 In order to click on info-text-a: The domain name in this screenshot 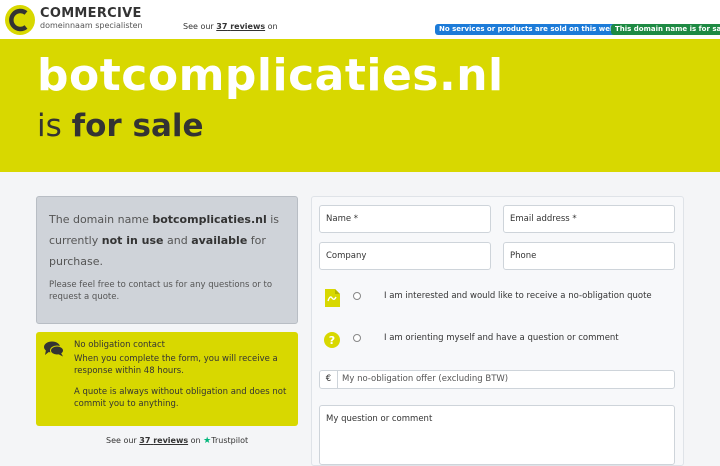, I will do `click(99, 219)`.